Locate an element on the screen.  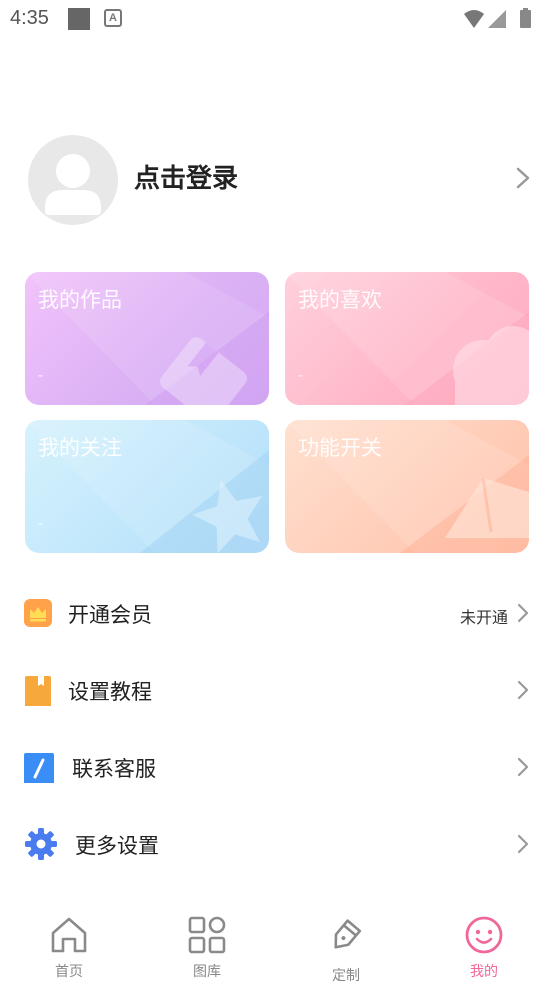
card-title: 我的喜欢 is located at coordinates (340, 300).